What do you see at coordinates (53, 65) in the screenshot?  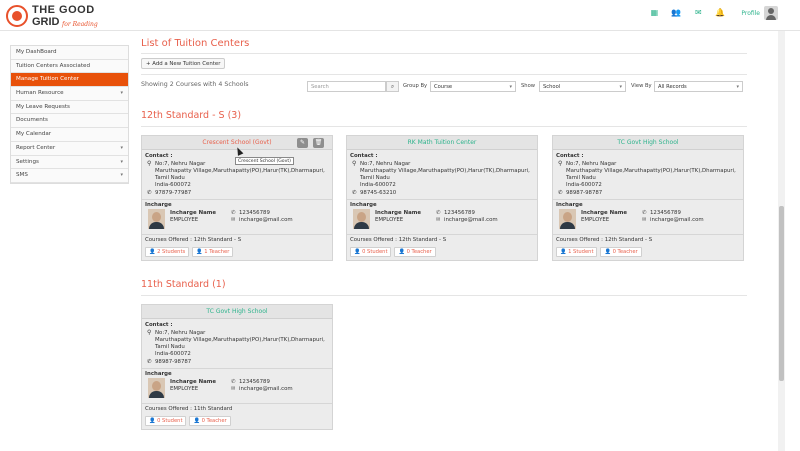 I see `sidebar-item-label: Tuition Centers Associated` at bounding box center [53, 65].